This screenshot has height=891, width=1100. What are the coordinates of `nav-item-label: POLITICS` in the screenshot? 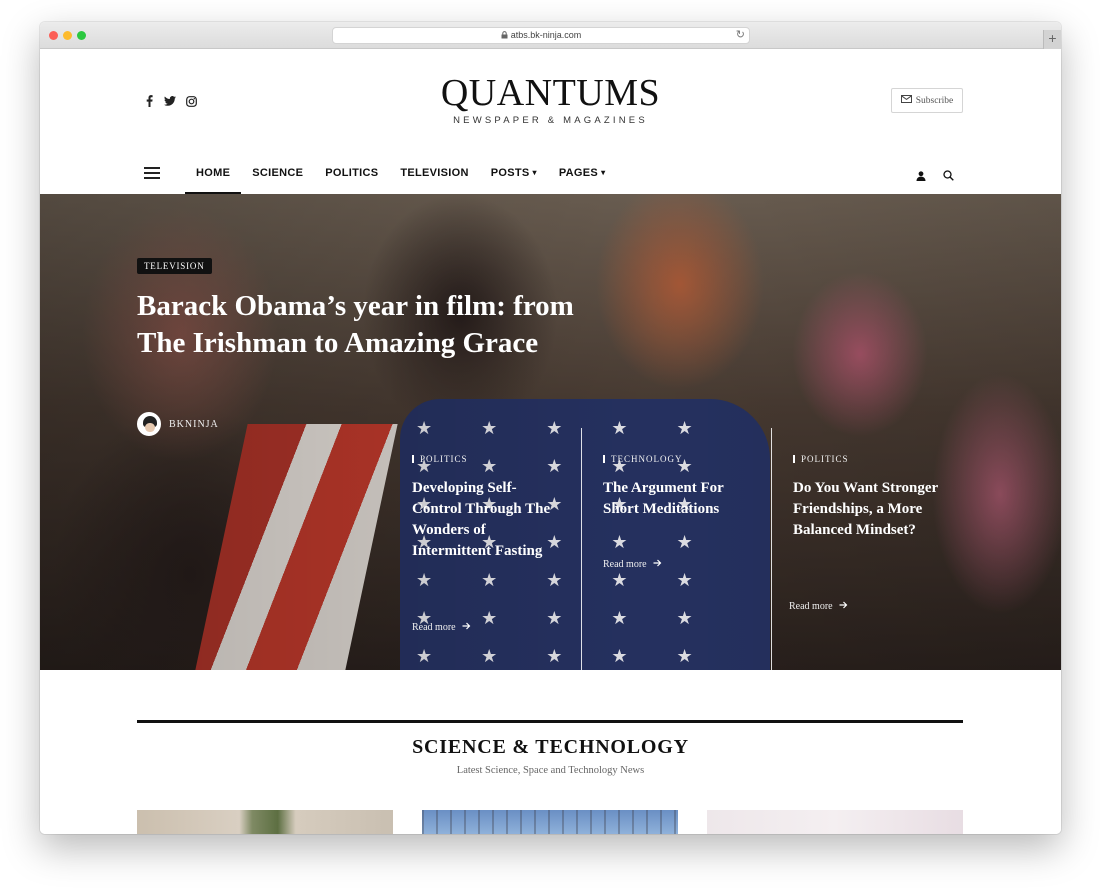 It's located at (352, 173).